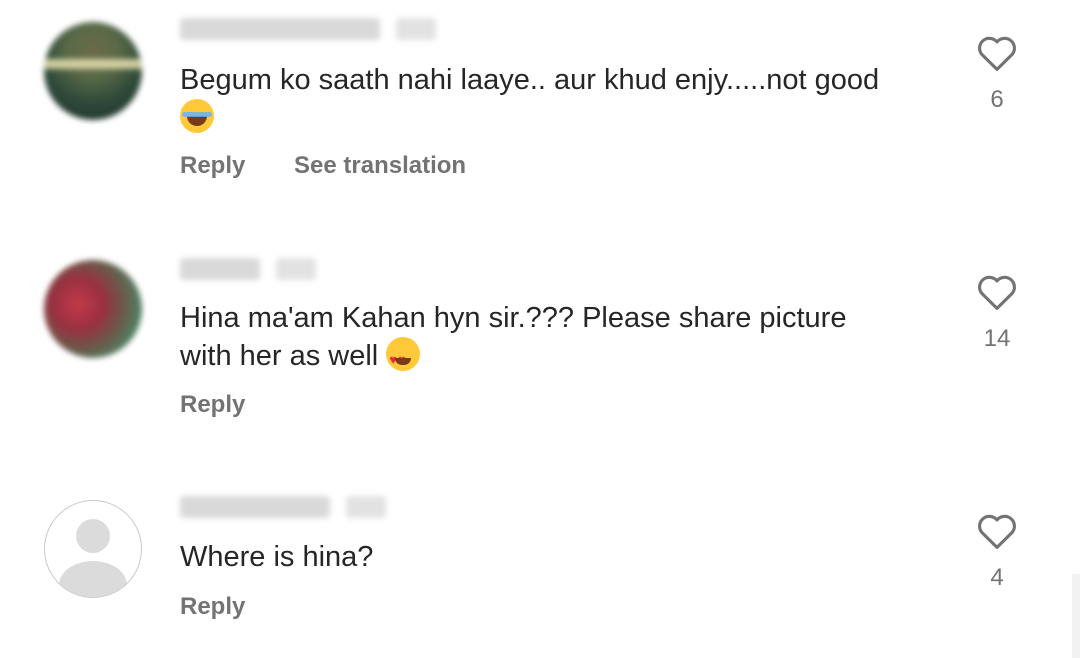 This screenshot has height=658, width=1080. What do you see at coordinates (997, 99) in the screenshot?
I see `like-count: 6` at bounding box center [997, 99].